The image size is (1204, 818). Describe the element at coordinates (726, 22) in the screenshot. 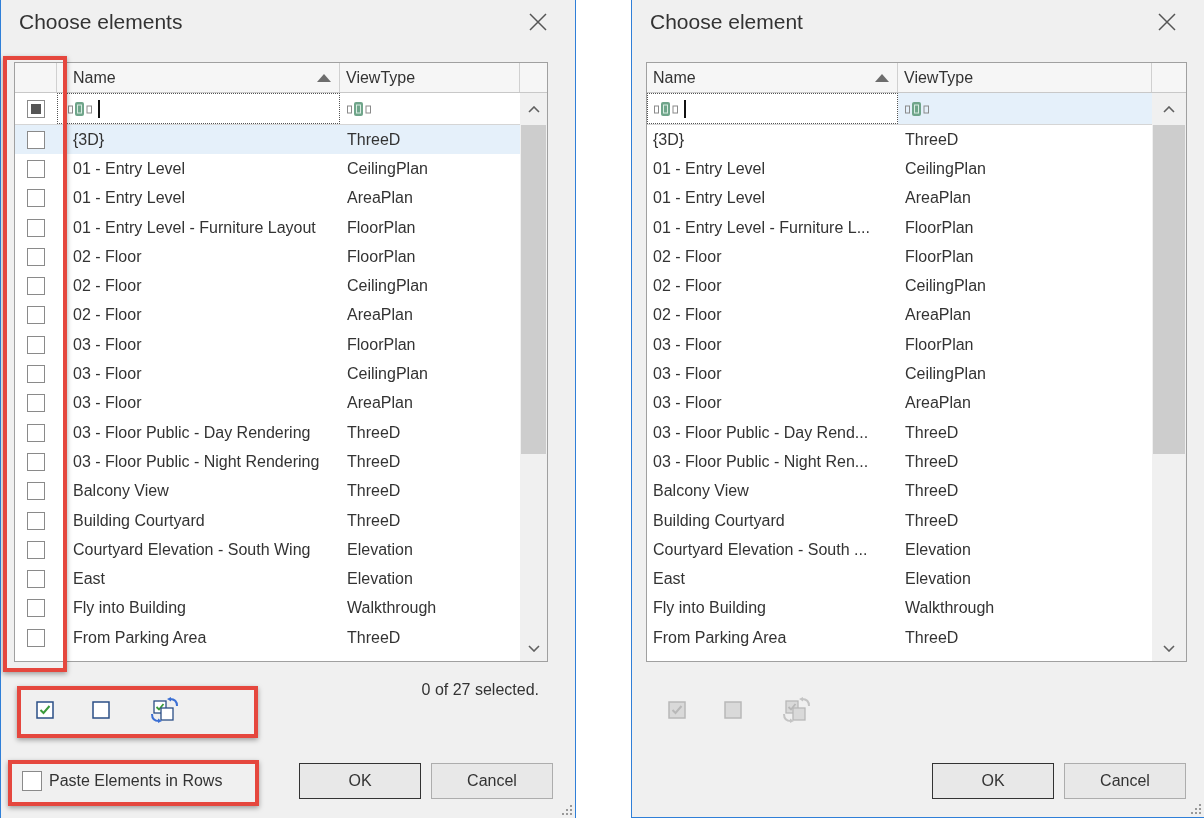

I see `dialog-title: Choose element` at that location.